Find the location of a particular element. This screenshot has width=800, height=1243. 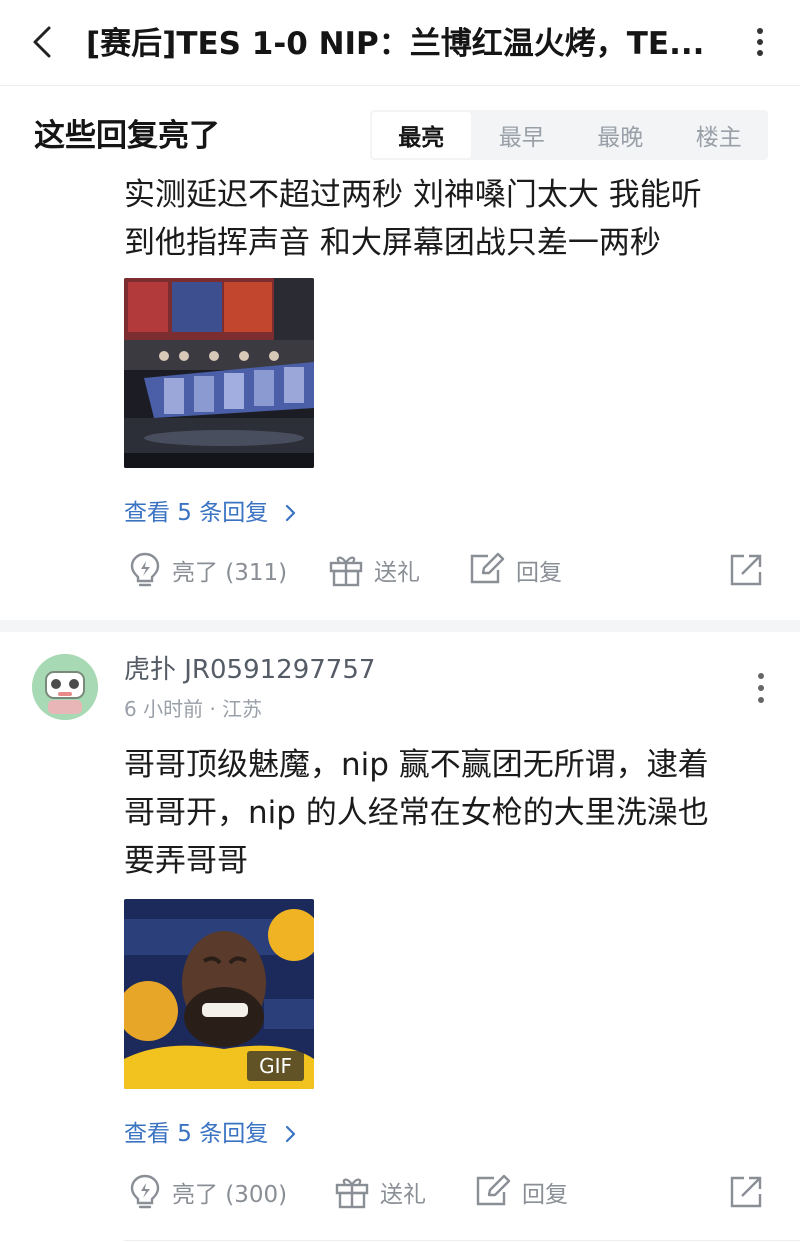

comment-image is located at coordinates (219, 373).